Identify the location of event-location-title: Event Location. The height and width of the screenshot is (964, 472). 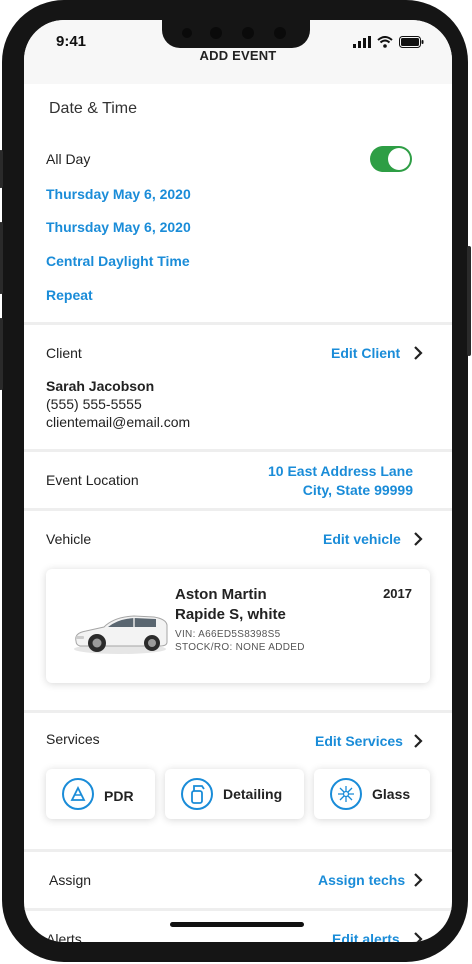
(92, 480).